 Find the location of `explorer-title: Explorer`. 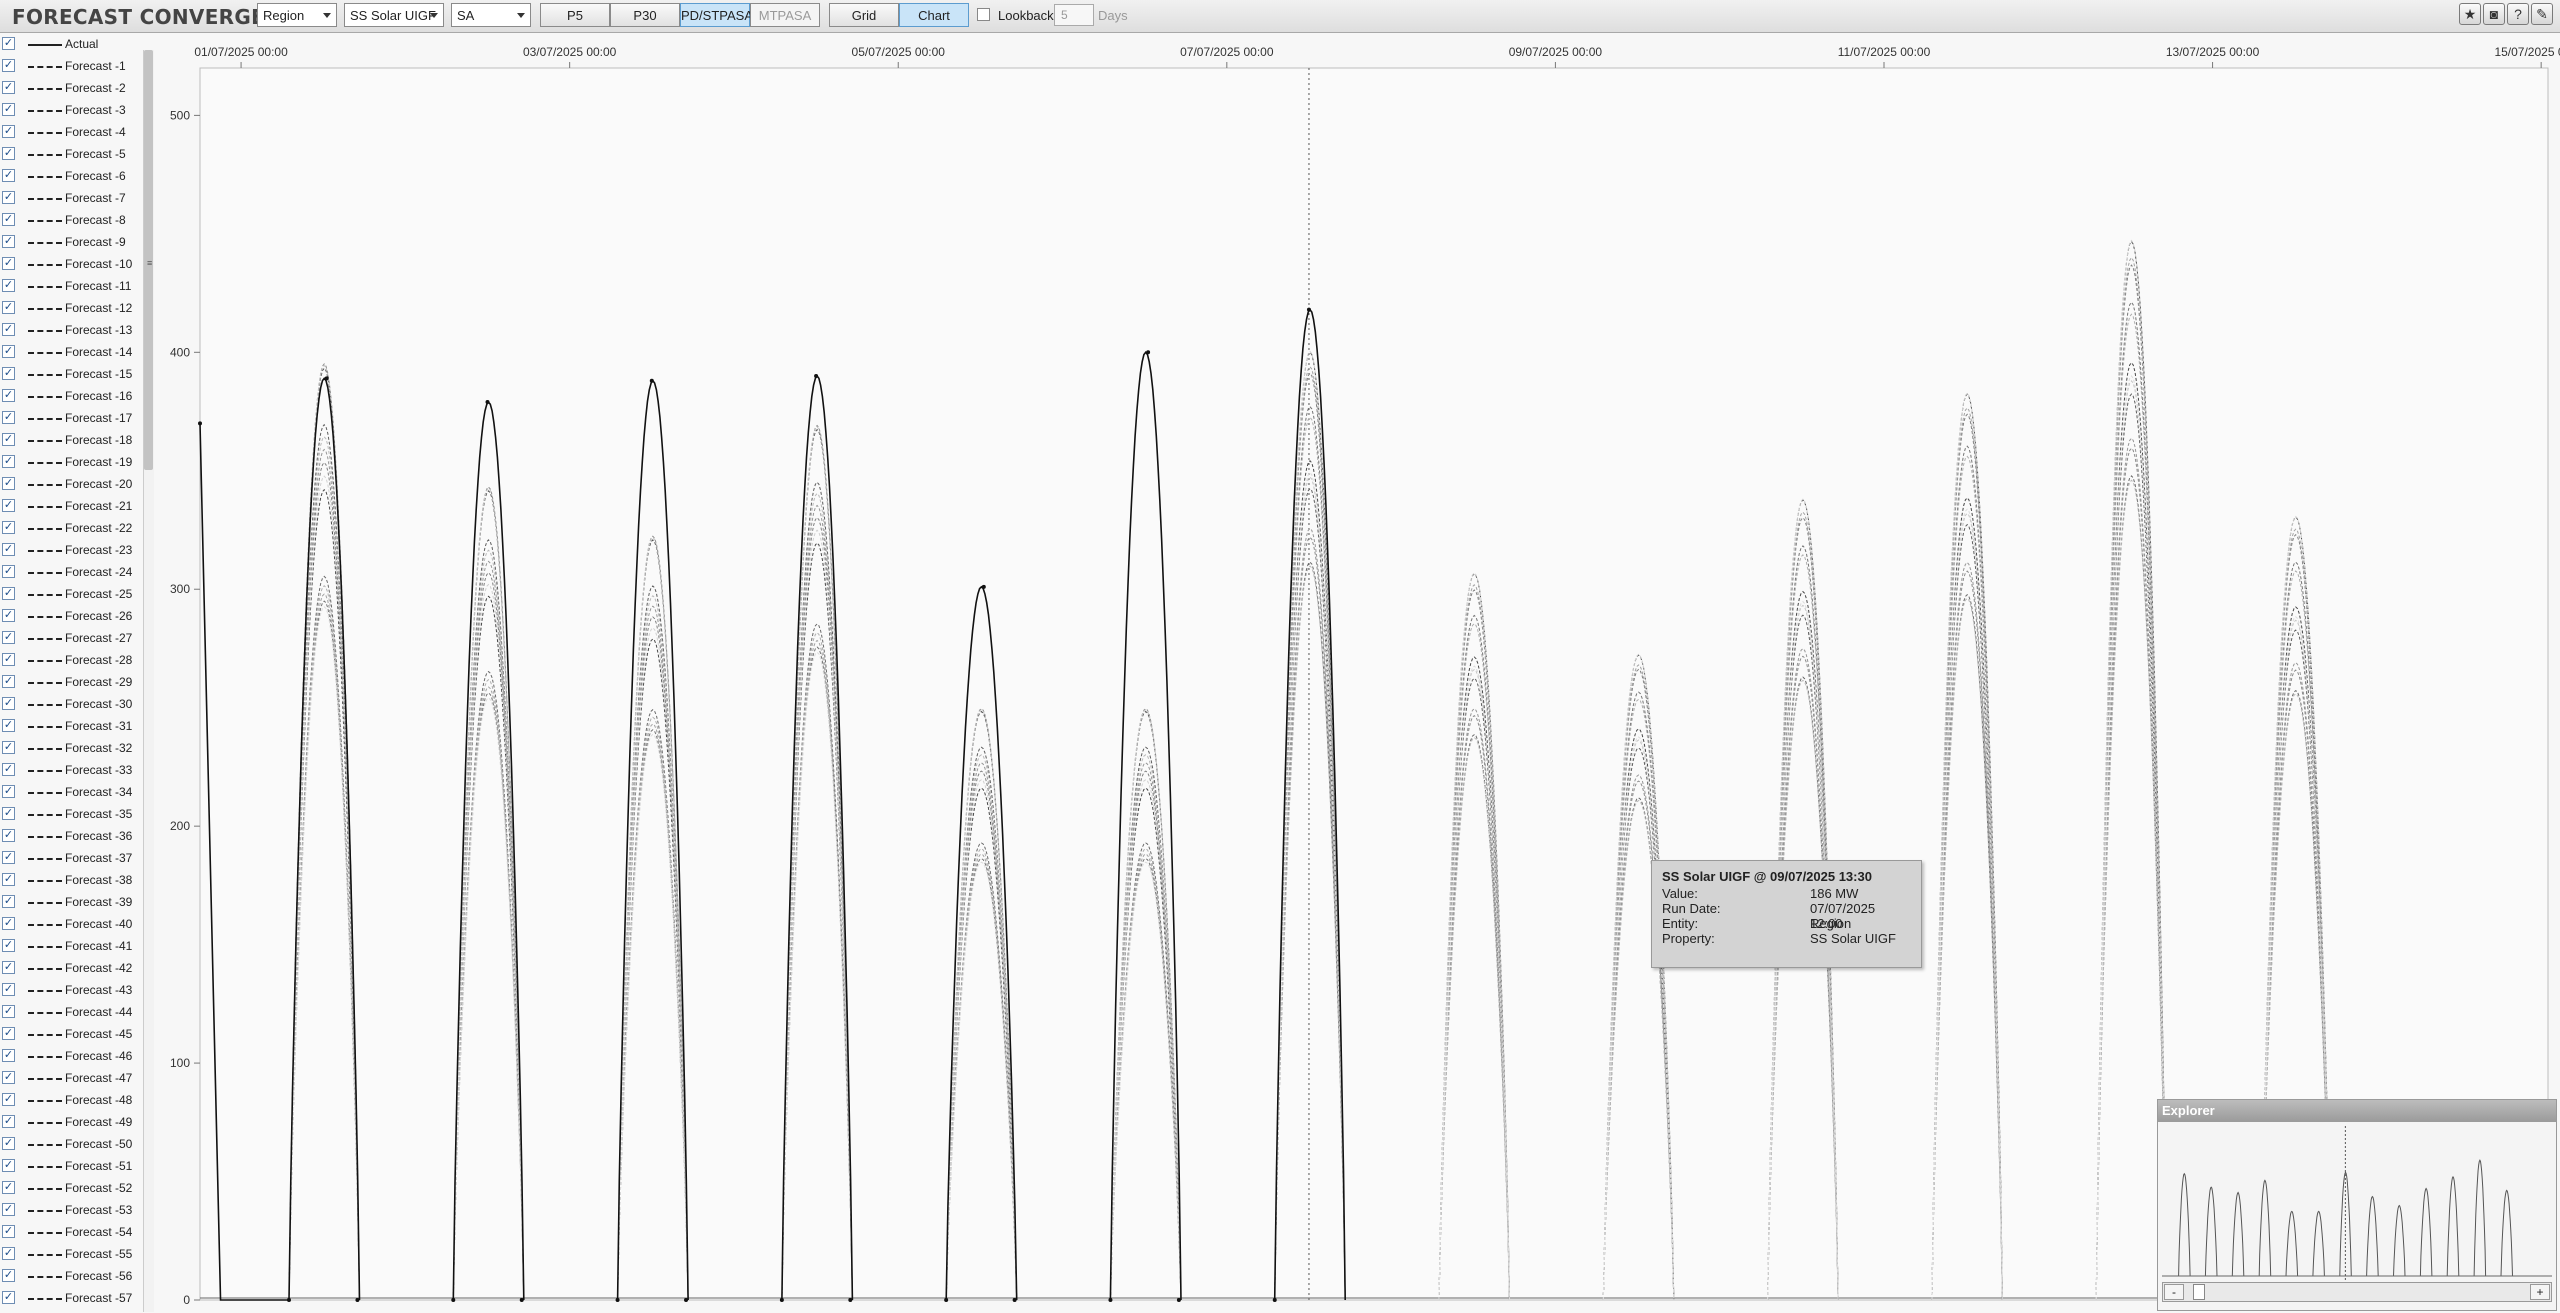

explorer-title: Explorer is located at coordinates (2357, 1111).